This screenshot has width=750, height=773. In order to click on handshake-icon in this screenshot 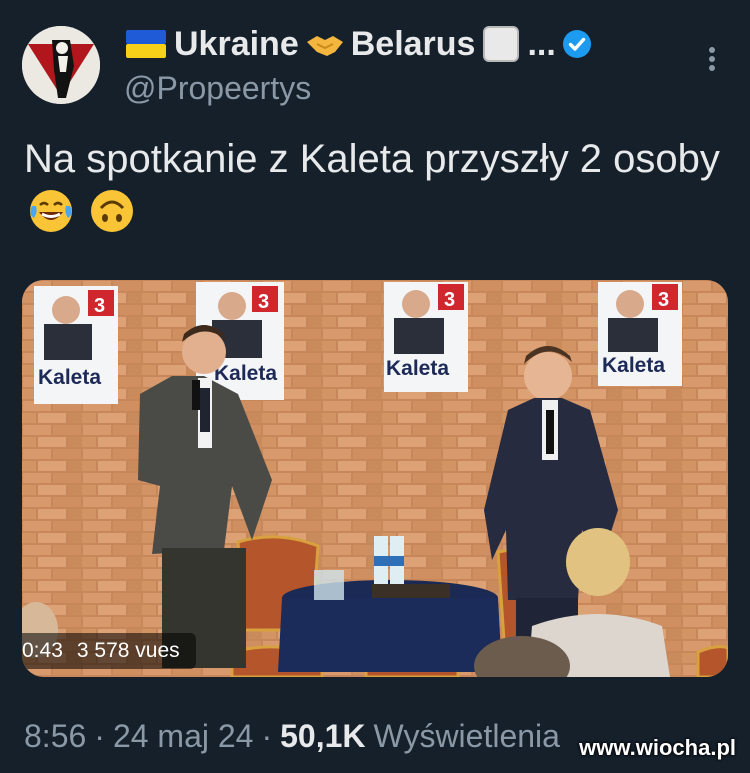, I will do `click(324, 46)`.